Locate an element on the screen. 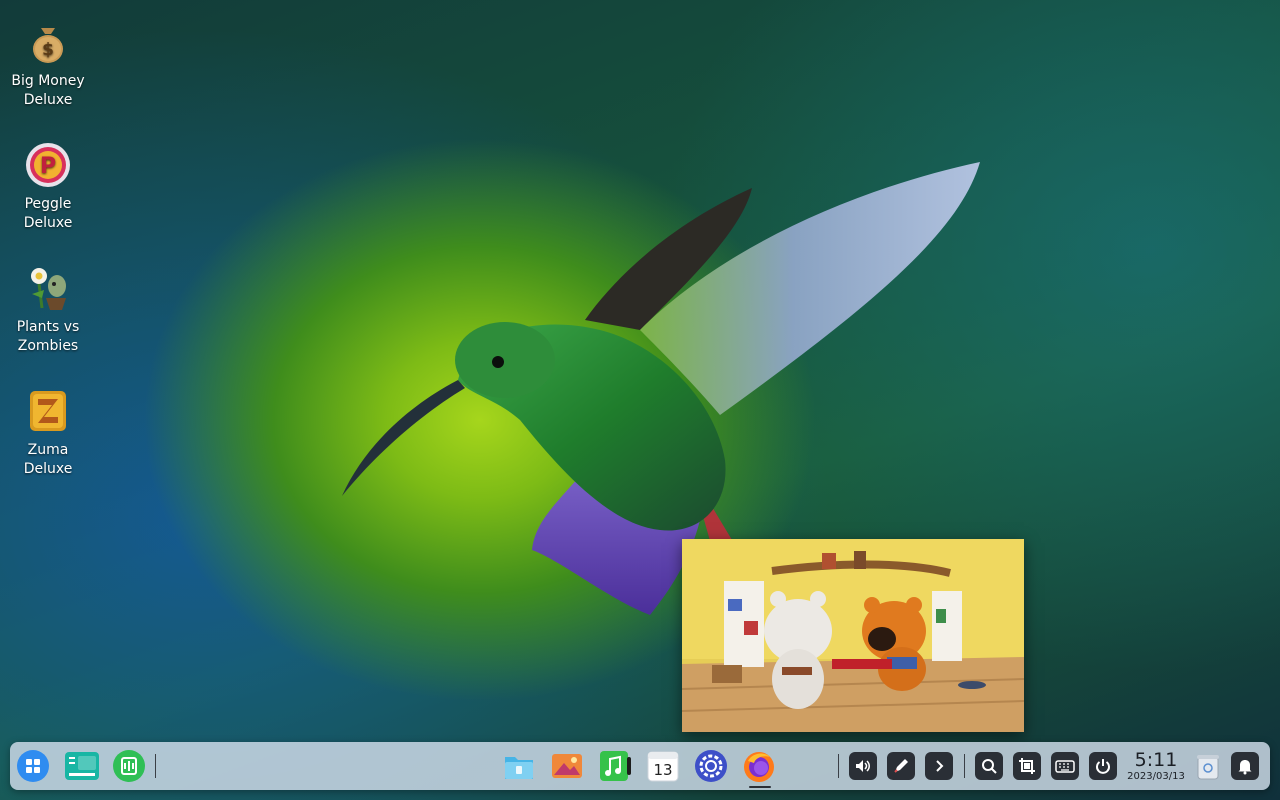  firefox-button is located at coordinates (759, 766).